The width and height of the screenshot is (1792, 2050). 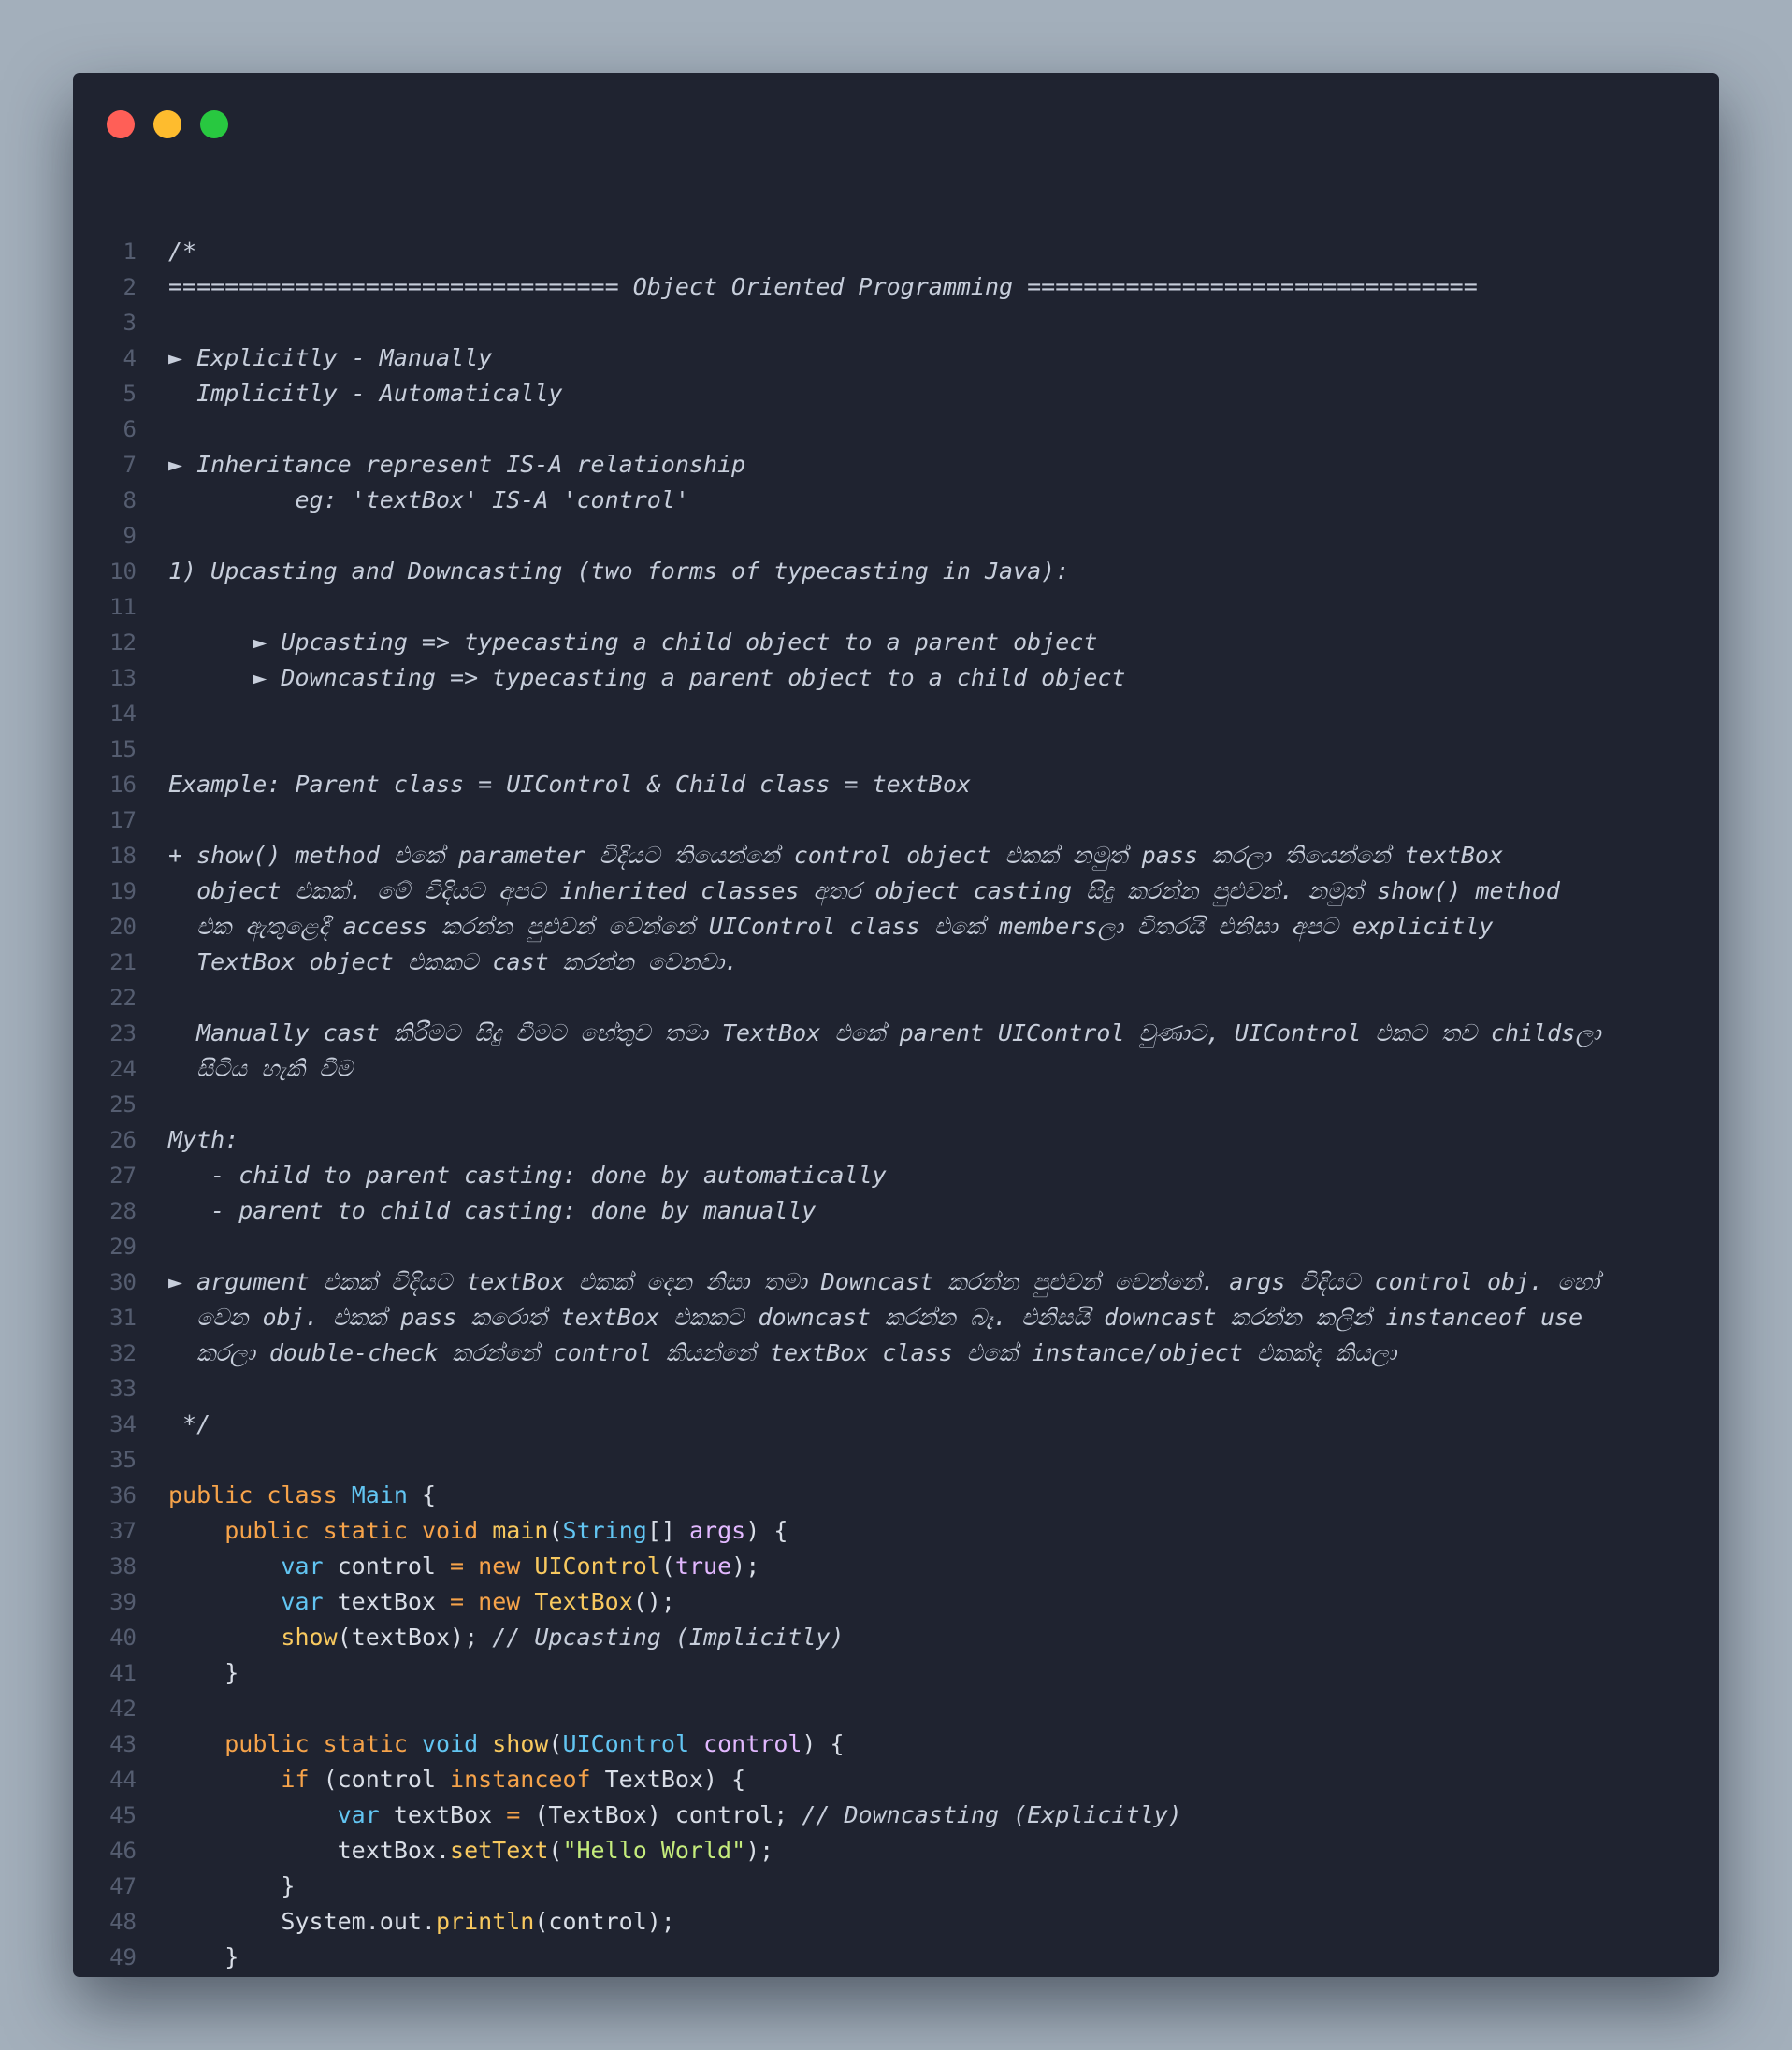 What do you see at coordinates (123, 1709) in the screenshot?
I see `line-number: 42` at bounding box center [123, 1709].